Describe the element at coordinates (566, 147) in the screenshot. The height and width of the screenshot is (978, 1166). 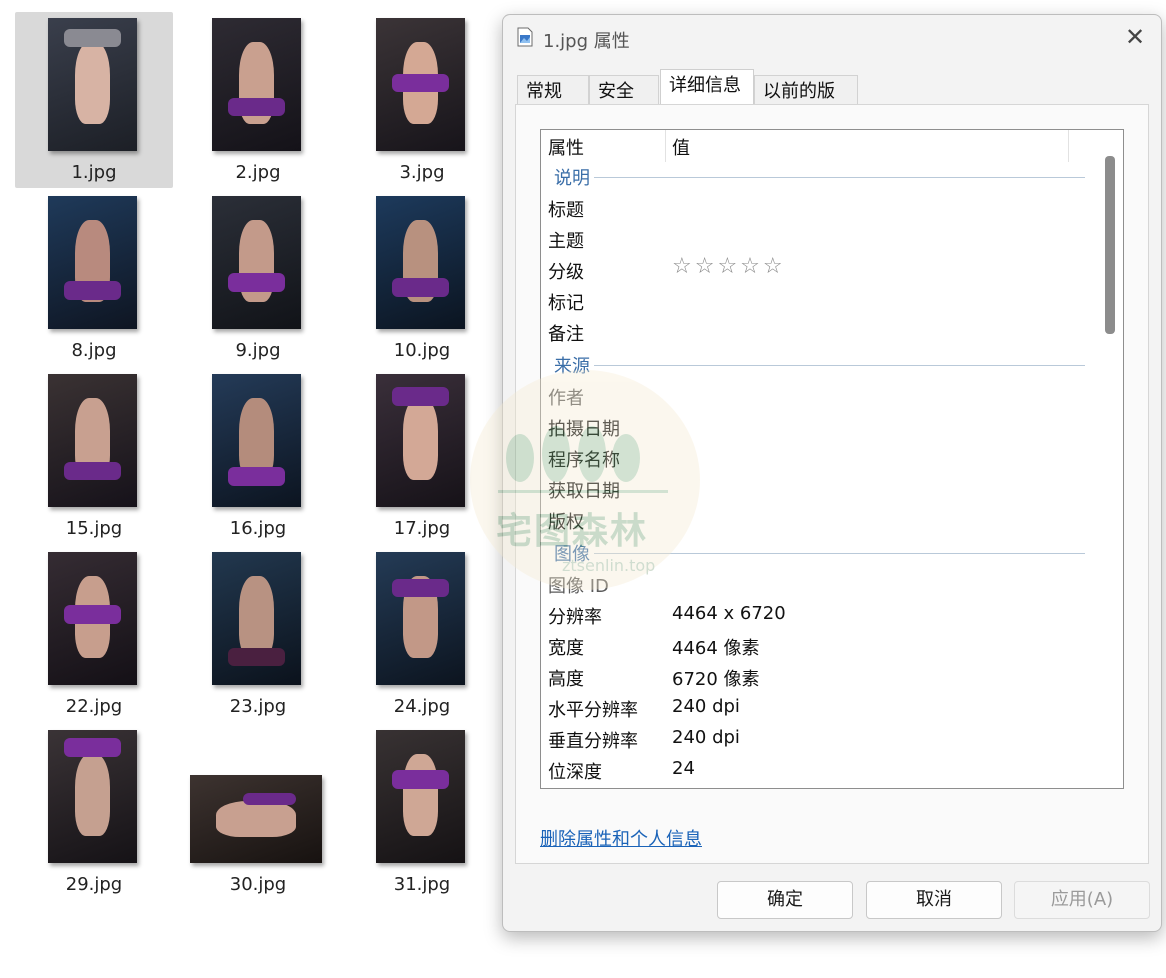
I see `column-header-property: 属性` at that location.